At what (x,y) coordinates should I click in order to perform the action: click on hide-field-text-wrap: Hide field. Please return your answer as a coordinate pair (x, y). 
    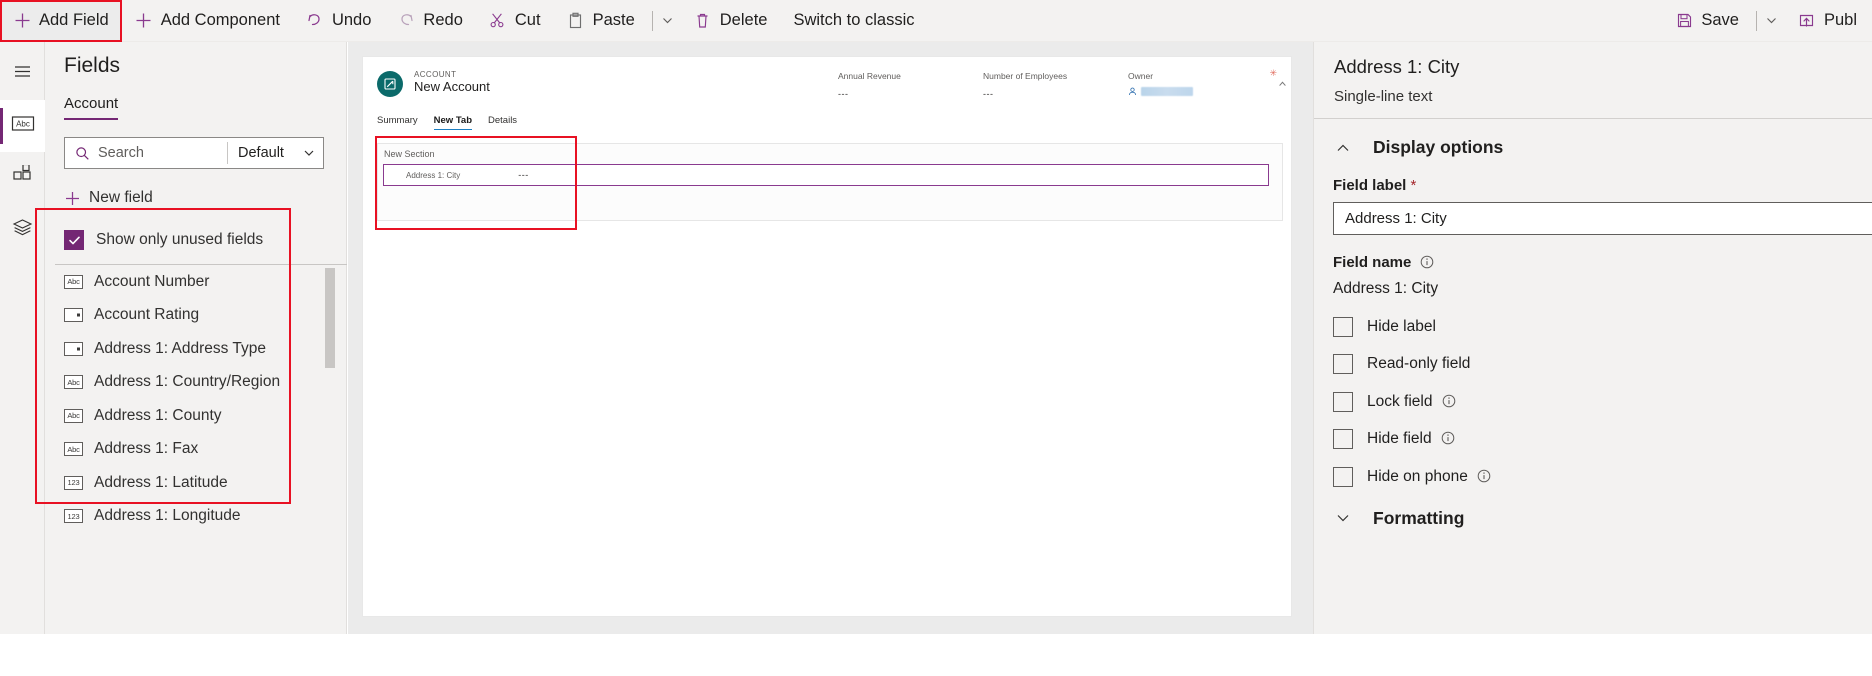
    Looking at the image, I should click on (1411, 439).